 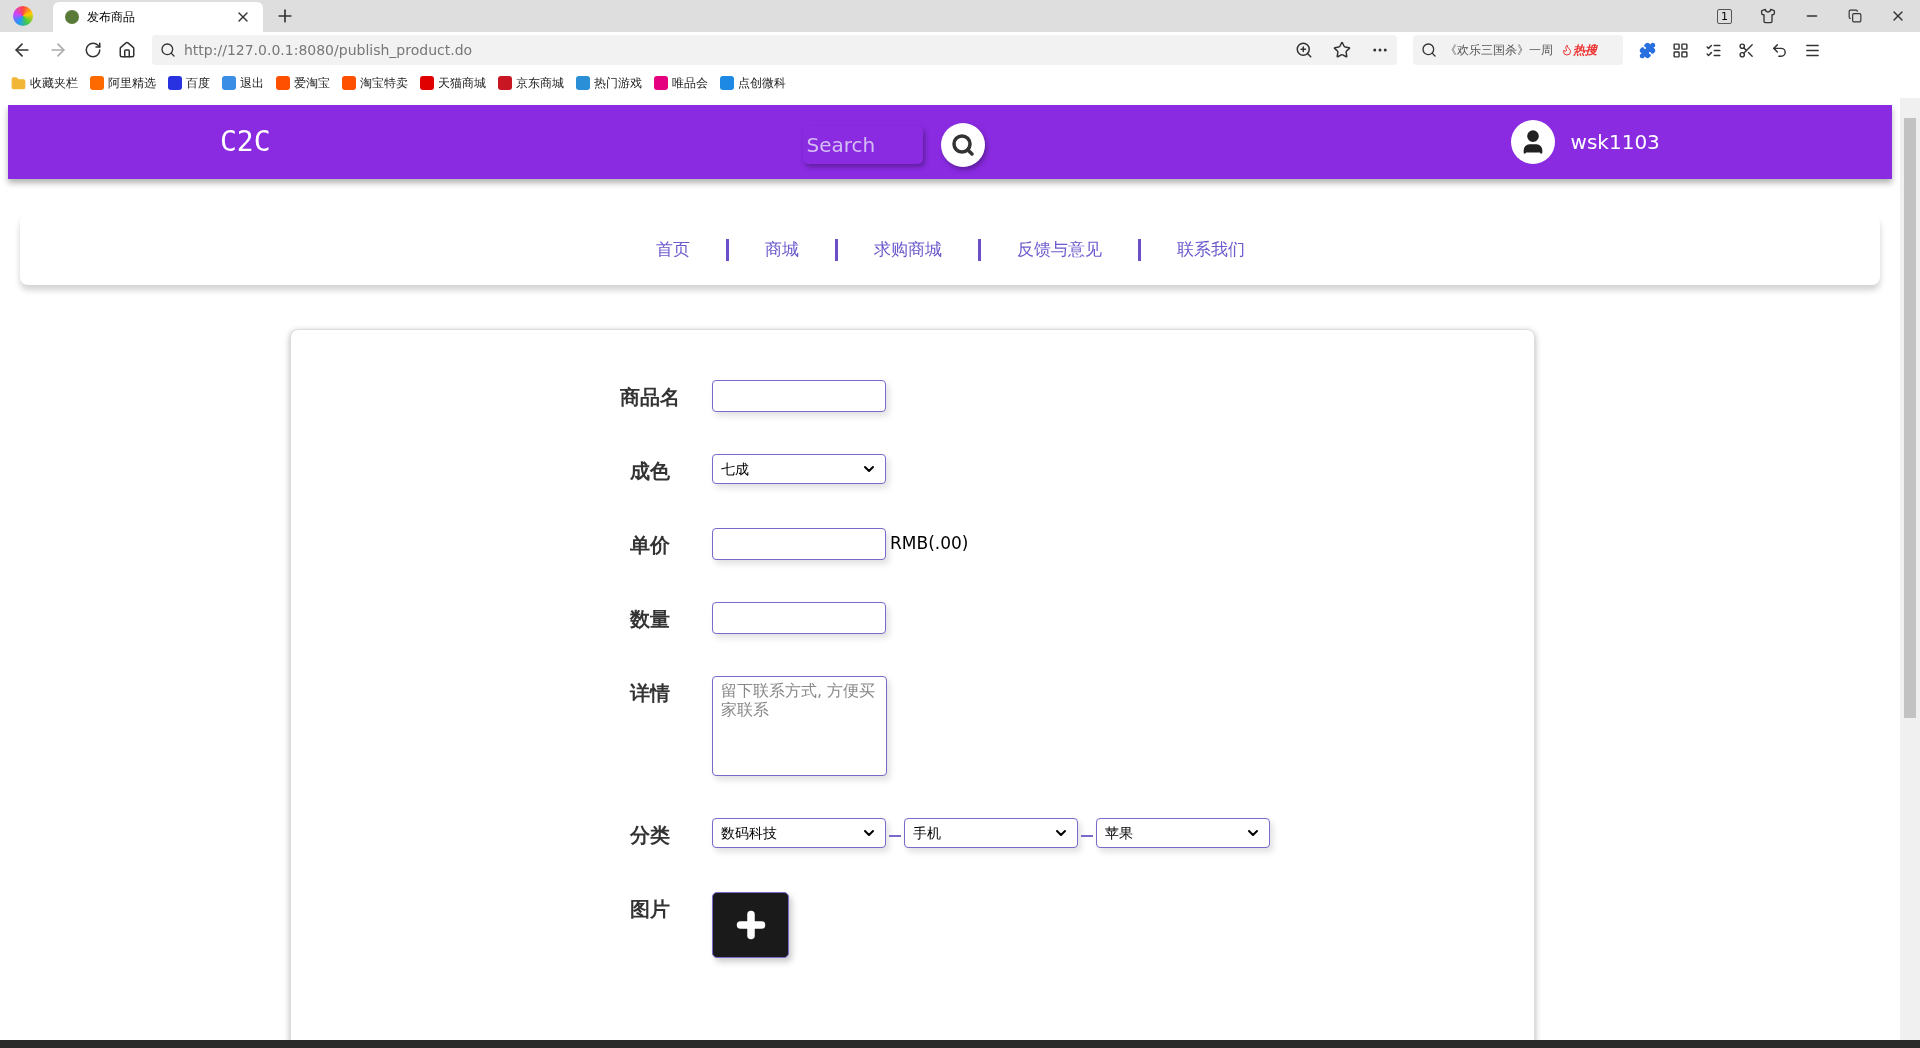 What do you see at coordinates (799, 726) in the screenshot?
I see `details-textarea: 留下联系方式, 方便买家联系` at bounding box center [799, 726].